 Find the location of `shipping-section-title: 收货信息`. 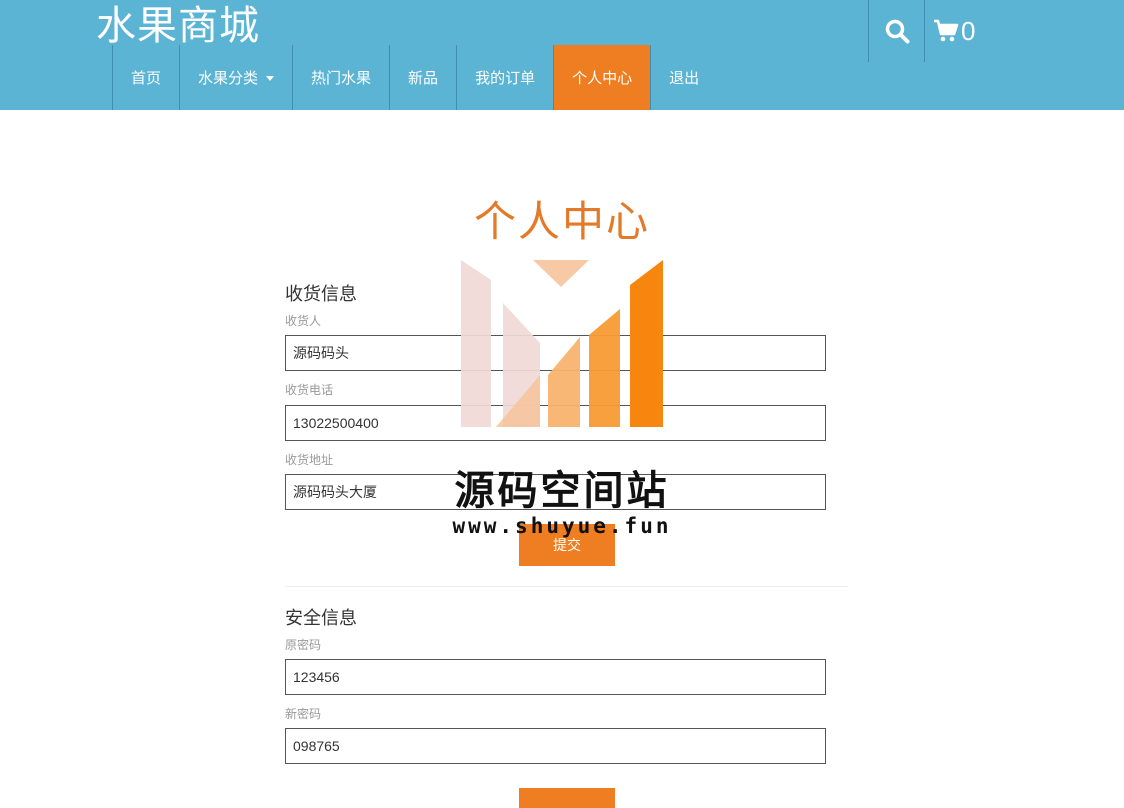

shipping-section-title: 收货信息 is located at coordinates (321, 294).